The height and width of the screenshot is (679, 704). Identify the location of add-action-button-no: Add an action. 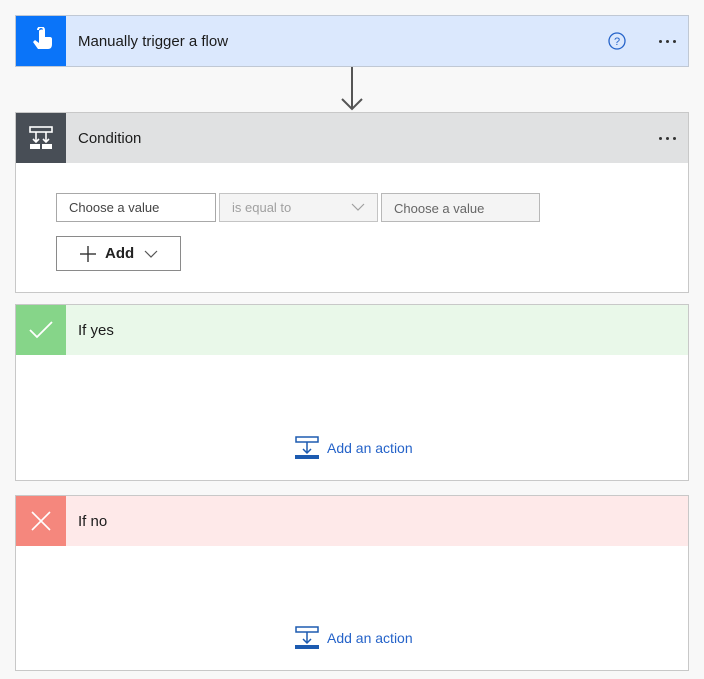
(354, 638).